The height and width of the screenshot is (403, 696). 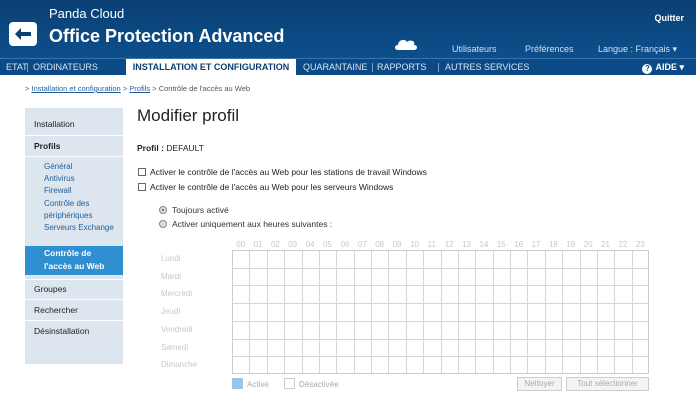 I want to click on sidebar-sub-general: Général, so click(x=74, y=166).